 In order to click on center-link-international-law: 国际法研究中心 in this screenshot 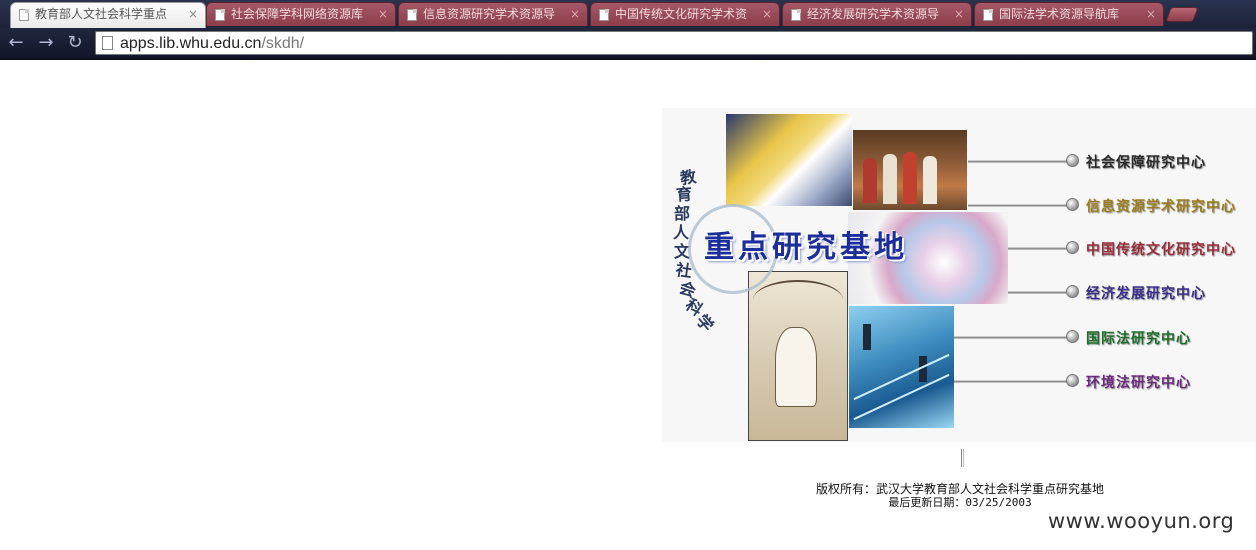, I will do `click(1138, 338)`.